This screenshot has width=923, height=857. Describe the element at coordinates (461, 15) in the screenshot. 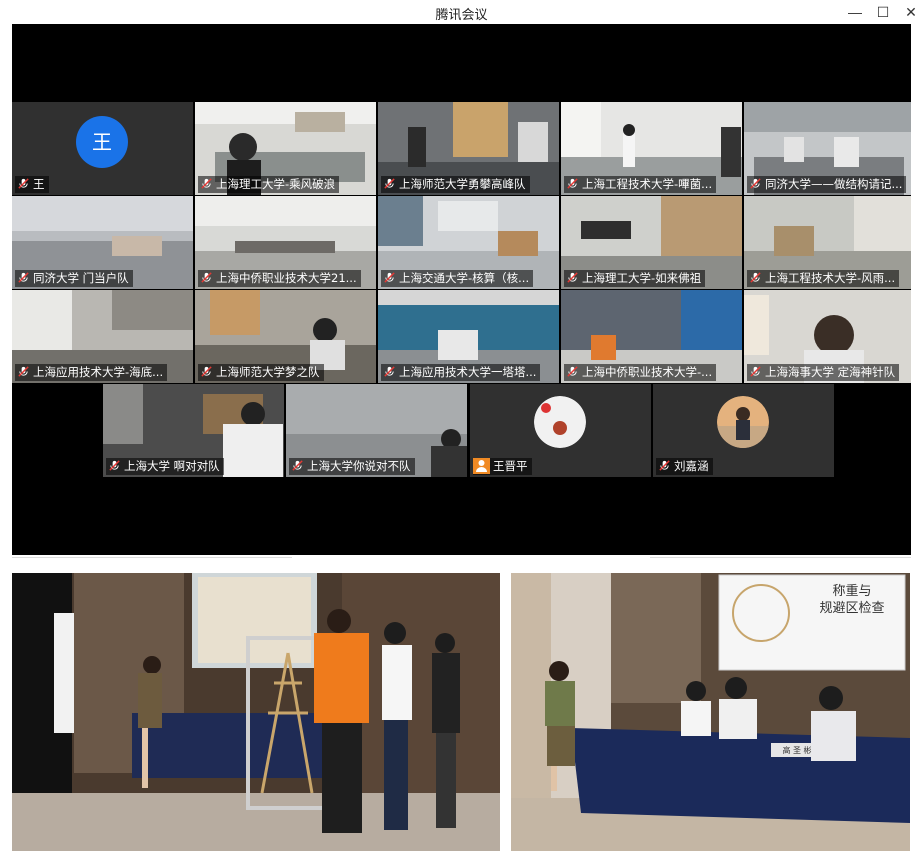

I see `window-title: 腾讯会议` at that location.